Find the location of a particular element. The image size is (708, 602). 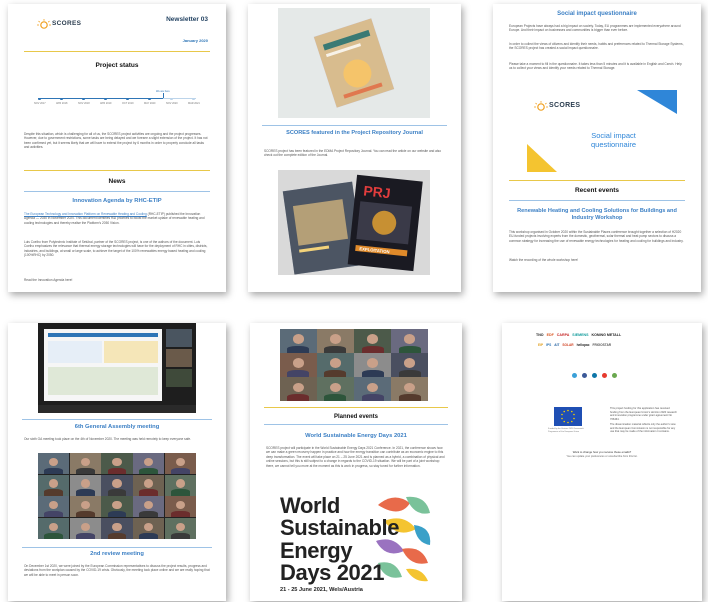

banner-logo: SCORES is located at coordinates (556, 106).